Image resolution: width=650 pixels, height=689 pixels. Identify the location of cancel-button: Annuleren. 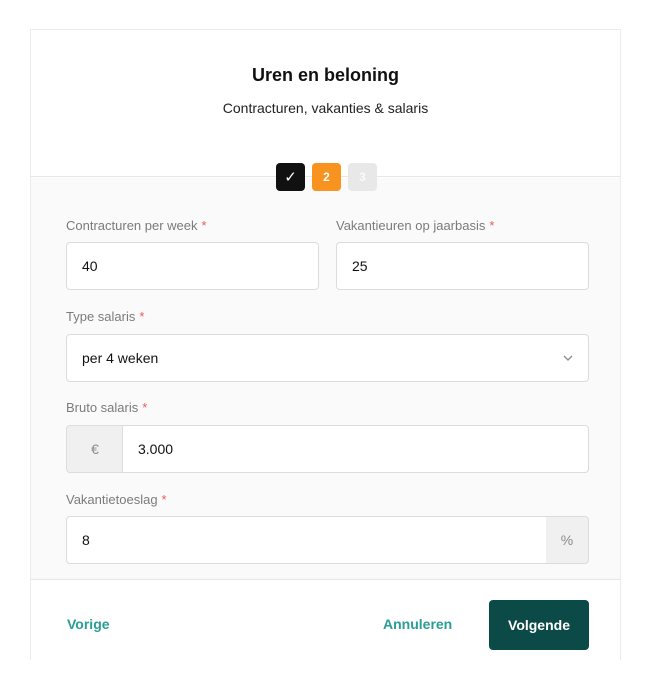
(417, 624).